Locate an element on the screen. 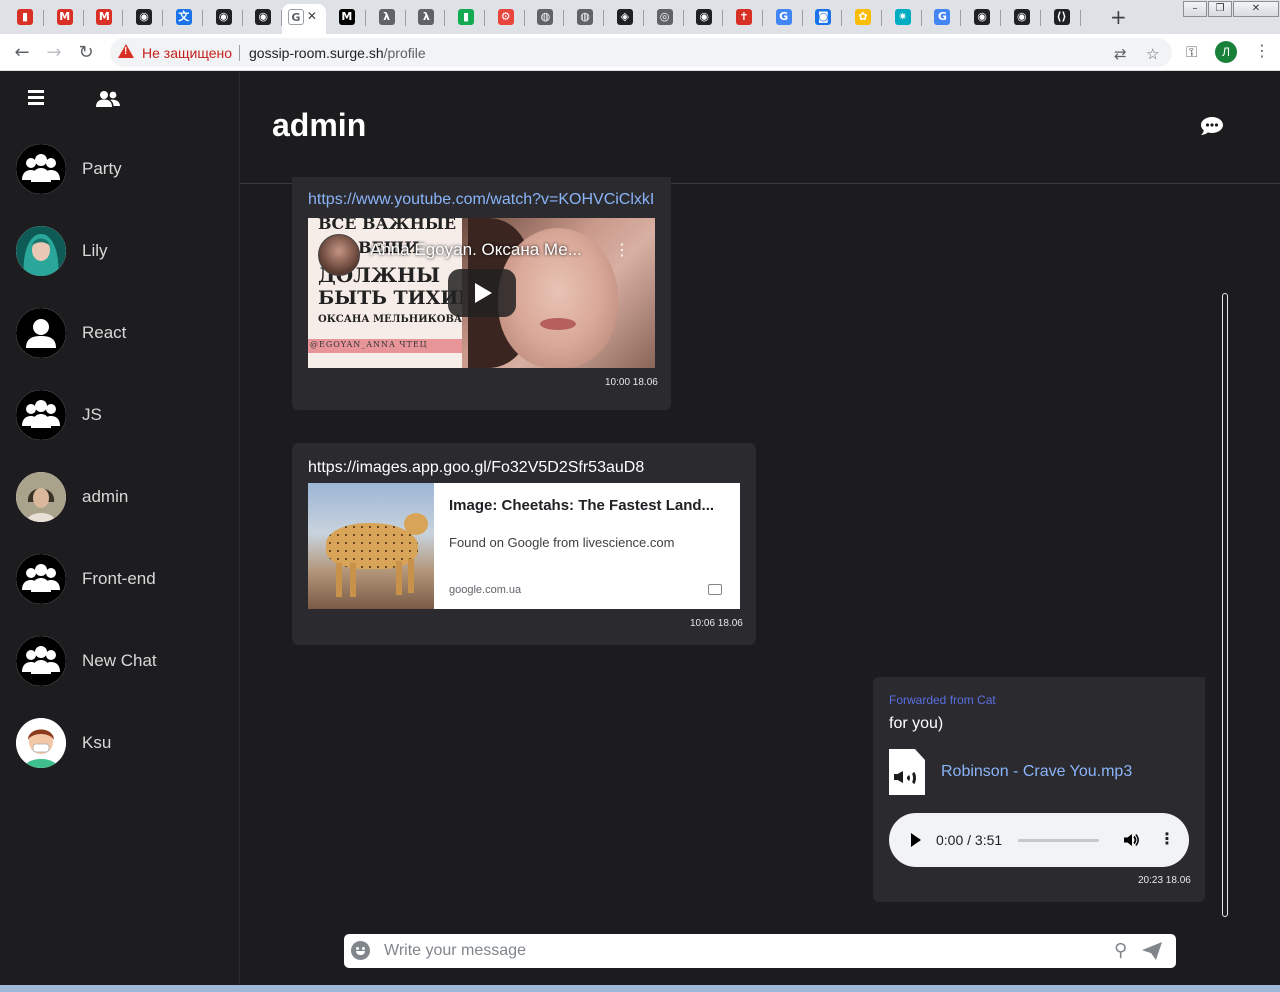  mongodb-icon: ▮ is located at coordinates (466, 17).